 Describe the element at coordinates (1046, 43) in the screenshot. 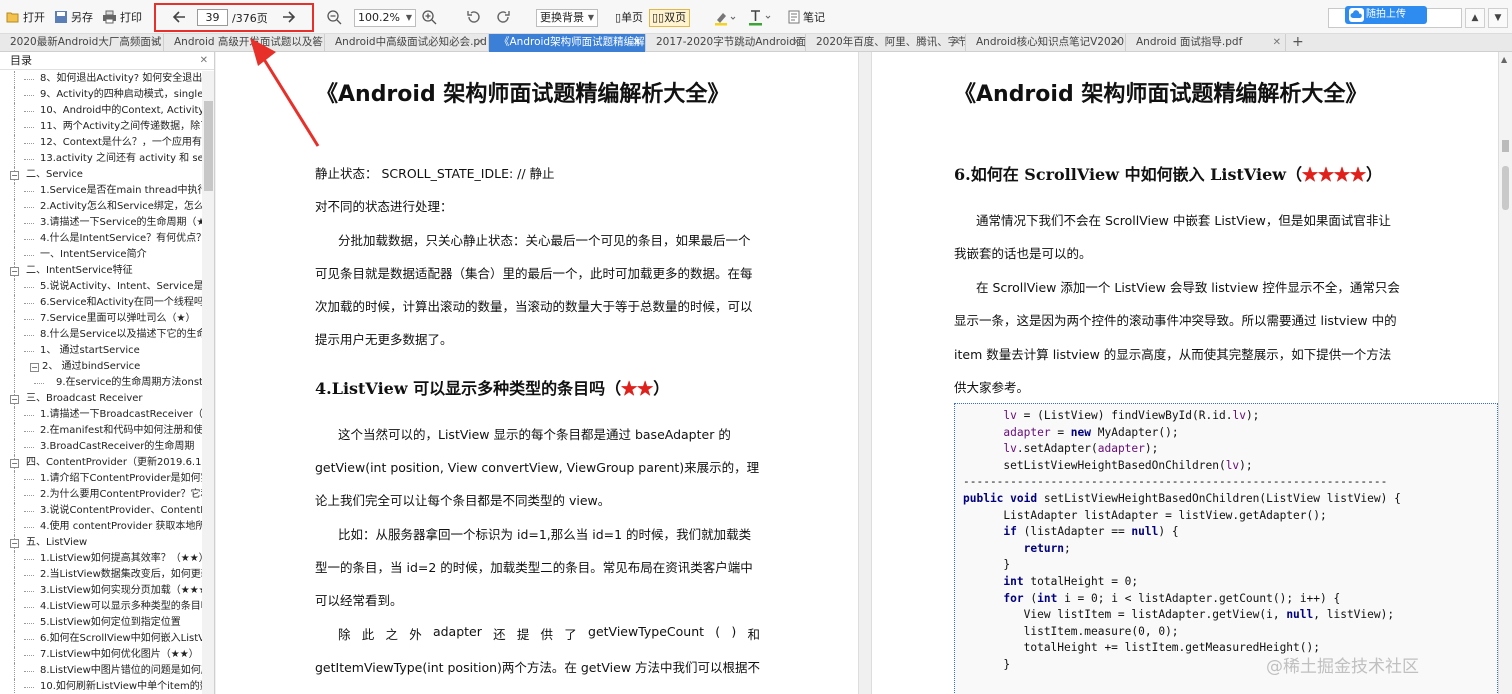

I see `tab-doc-7: Android核心知识点笔记V2020 ✕` at that location.